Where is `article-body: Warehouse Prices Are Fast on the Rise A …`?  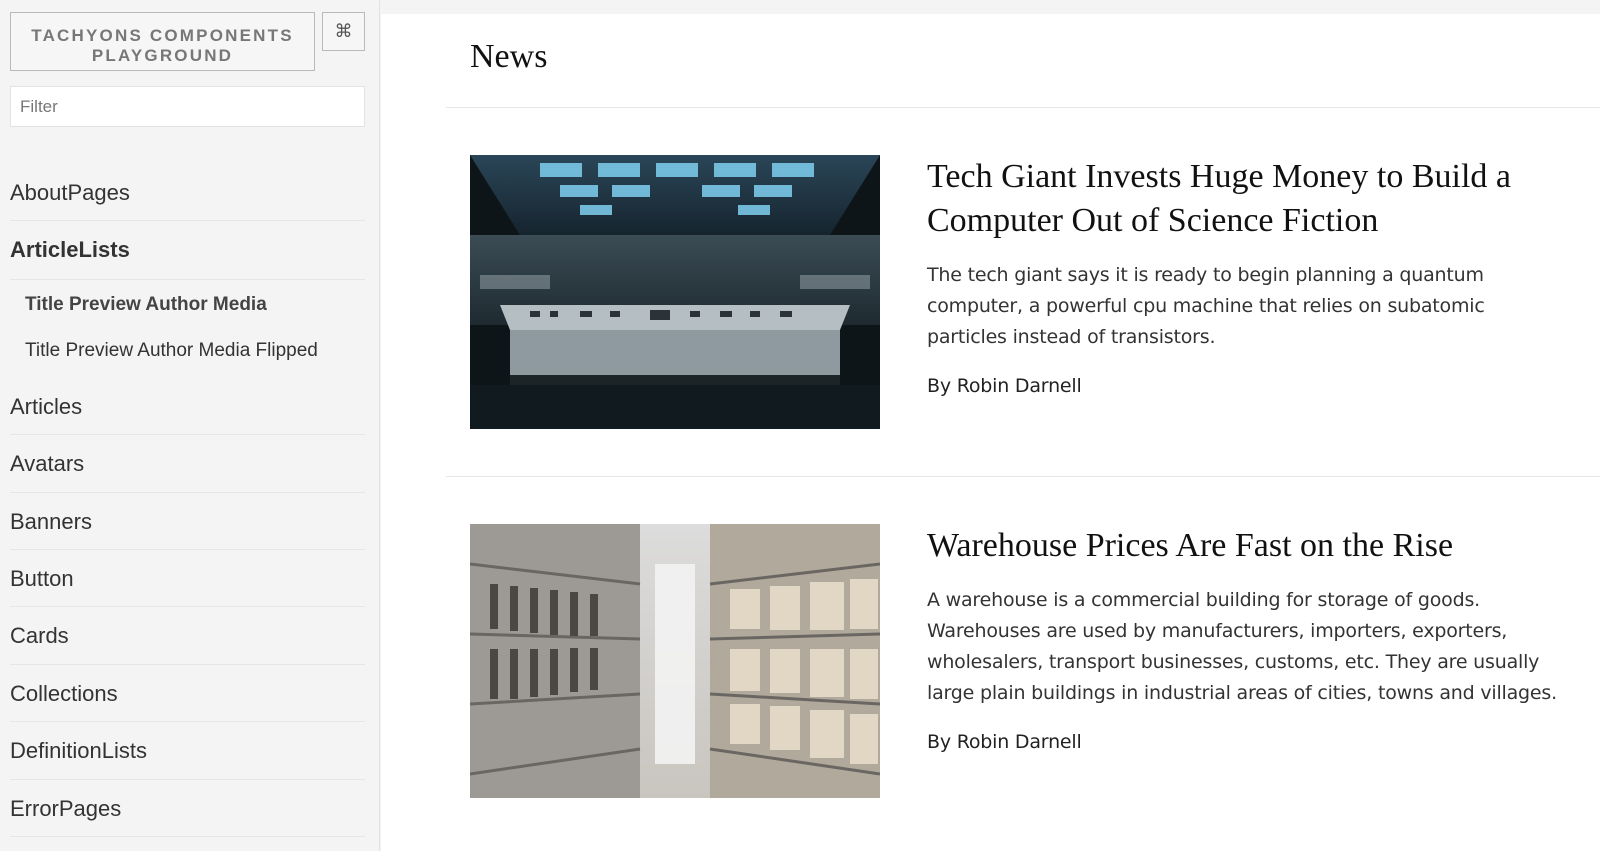
article-body: Warehouse Prices Are Fast on the Rise A … is located at coordinates (1247, 638).